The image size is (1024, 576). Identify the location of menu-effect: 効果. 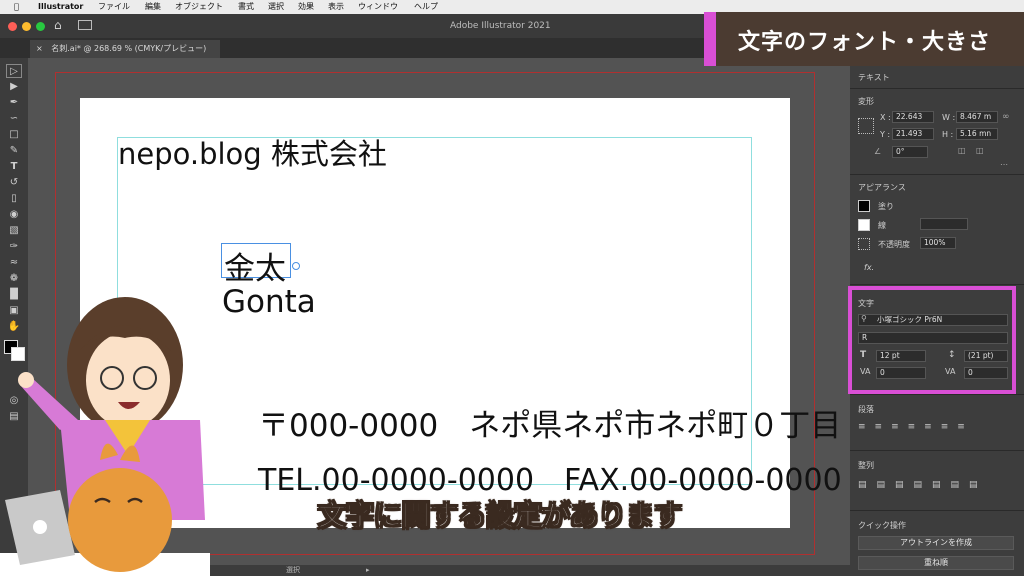
(306, 7).